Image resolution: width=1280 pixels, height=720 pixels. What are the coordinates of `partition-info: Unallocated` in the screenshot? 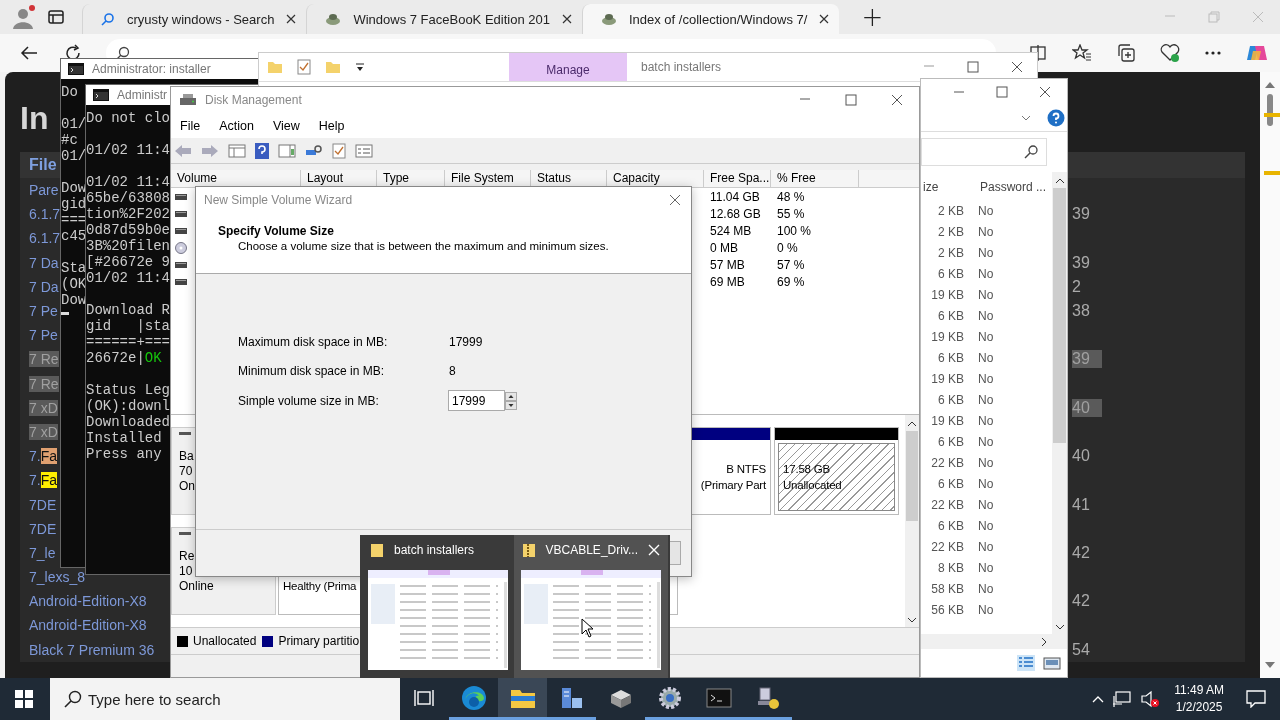 It's located at (813, 485).